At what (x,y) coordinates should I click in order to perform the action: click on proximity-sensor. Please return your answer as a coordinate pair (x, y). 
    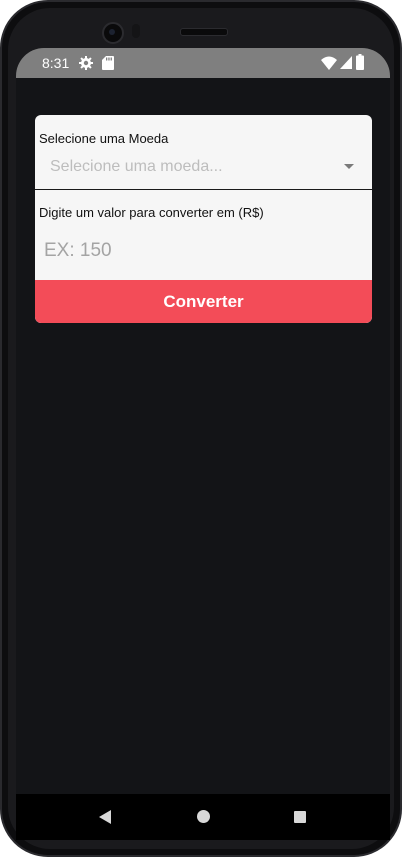
    Looking at the image, I should click on (136, 31).